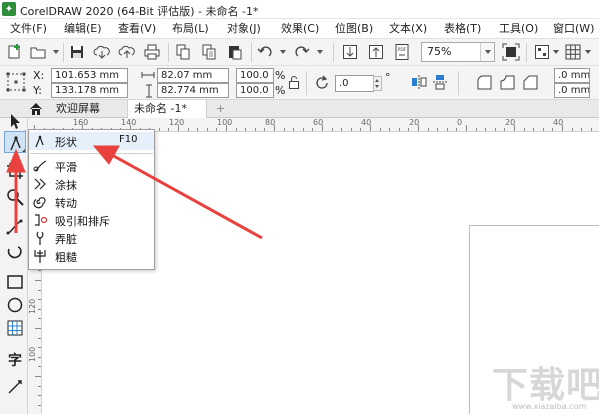  Describe the element at coordinates (300, 28) in the screenshot. I see `menu-effects: 效果(C)` at that location.